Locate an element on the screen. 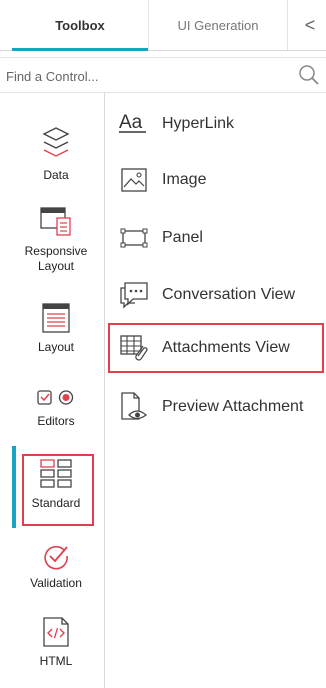 The height and width of the screenshot is (688, 326). control-label: Attachments View is located at coordinates (226, 347).